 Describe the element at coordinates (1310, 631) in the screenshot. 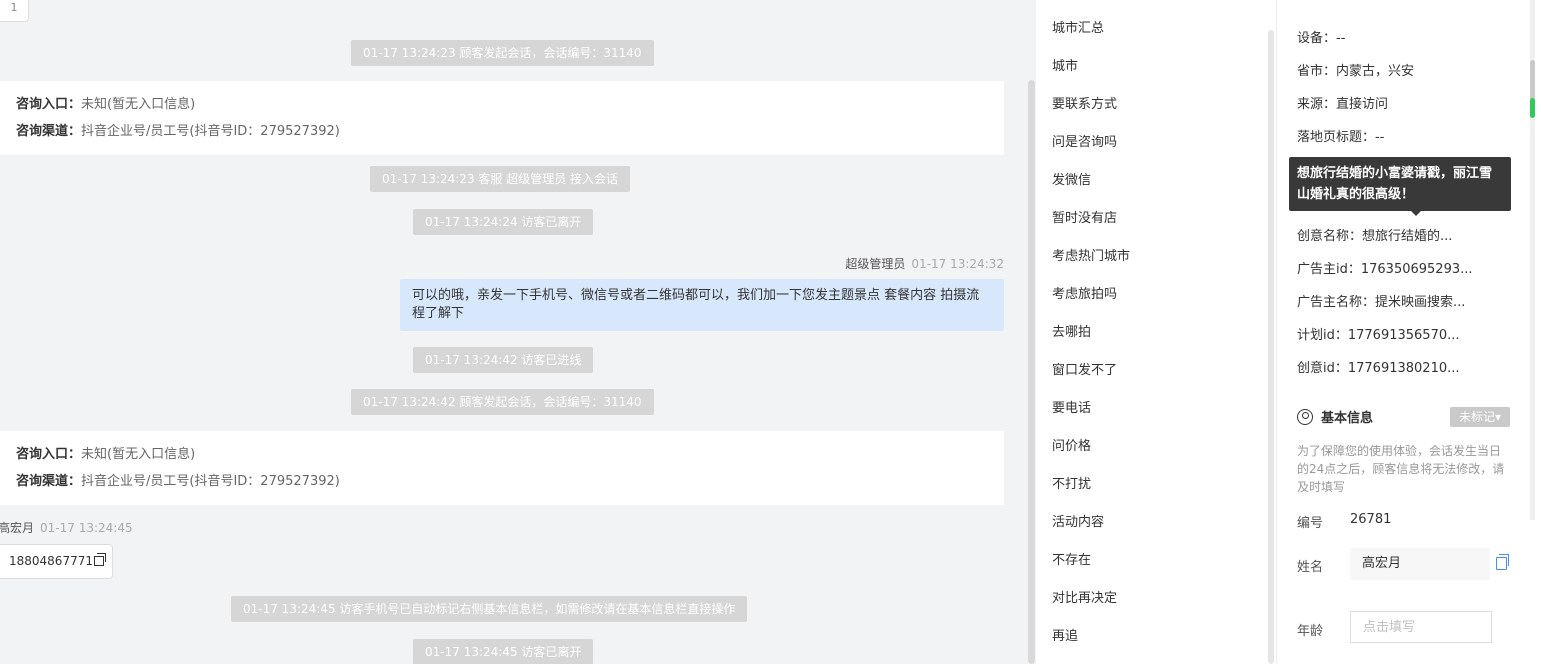

I see `age-label: 年龄` at that location.